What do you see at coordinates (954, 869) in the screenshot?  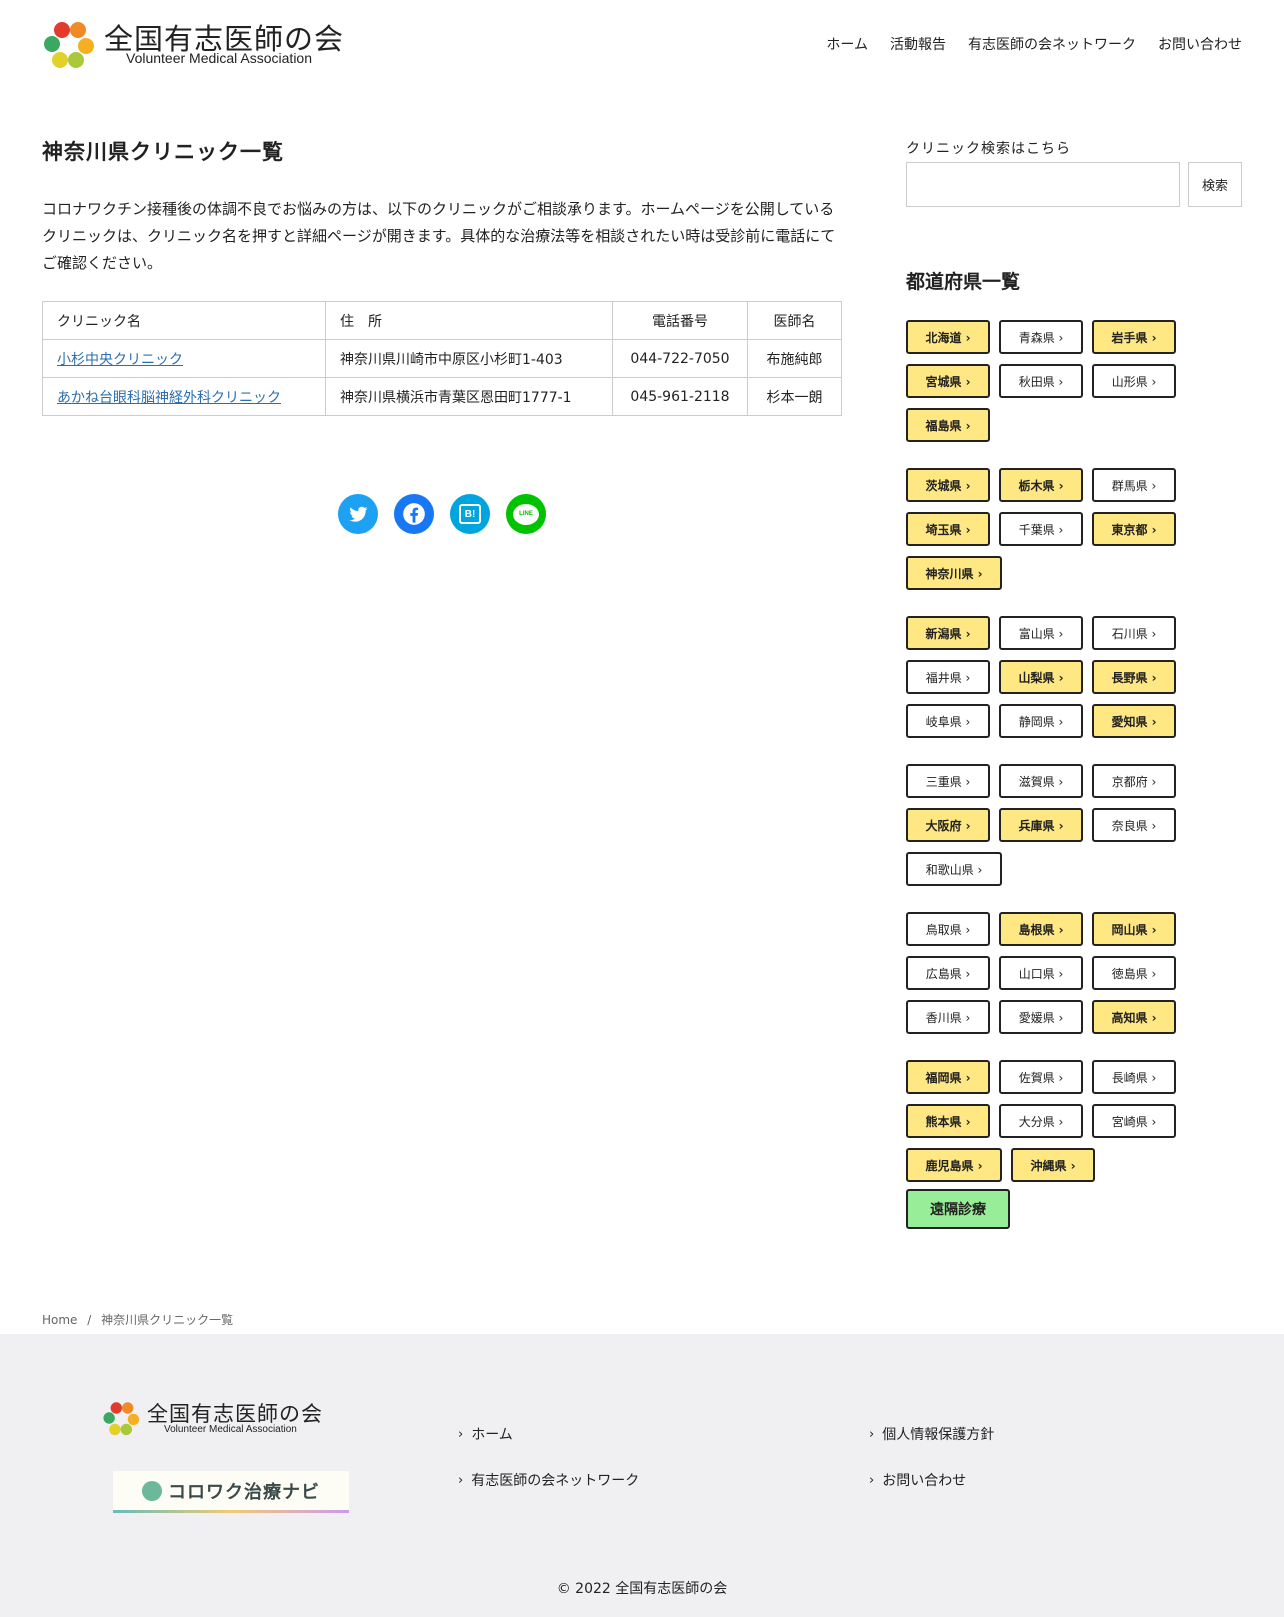 I see `prefecture-button: 和歌山県 ›` at bounding box center [954, 869].